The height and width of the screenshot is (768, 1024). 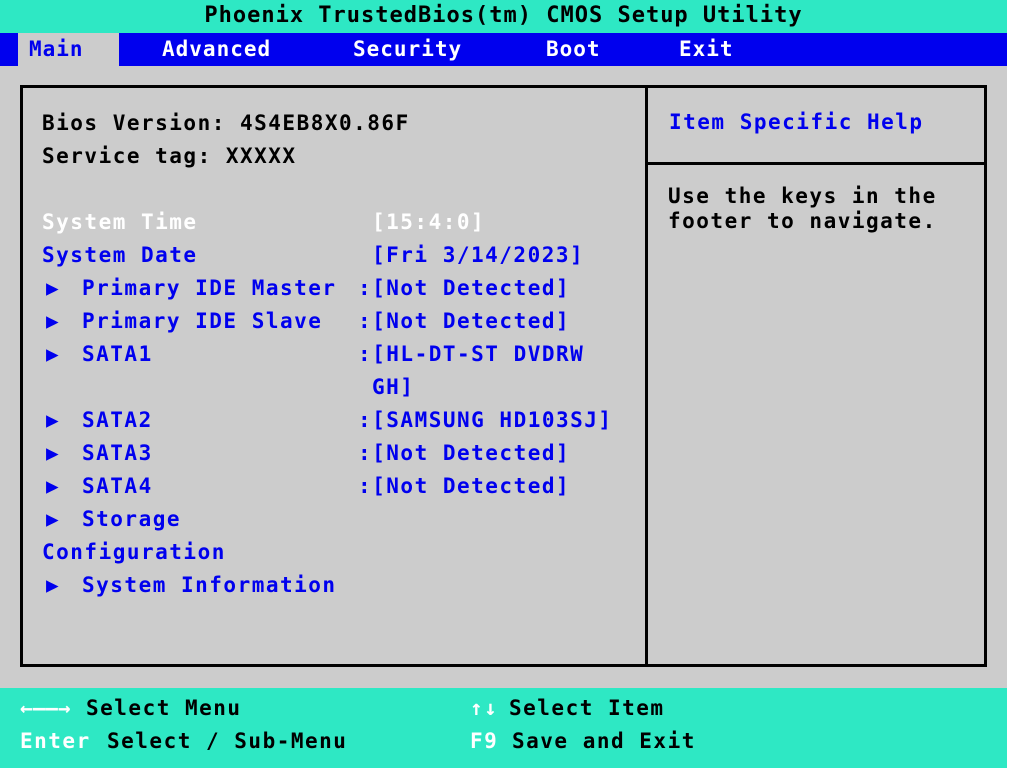 What do you see at coordinates (393, 387) in the screenshot?
I see `sata1-value-continued: GH]` at bounding box center [393, 387].